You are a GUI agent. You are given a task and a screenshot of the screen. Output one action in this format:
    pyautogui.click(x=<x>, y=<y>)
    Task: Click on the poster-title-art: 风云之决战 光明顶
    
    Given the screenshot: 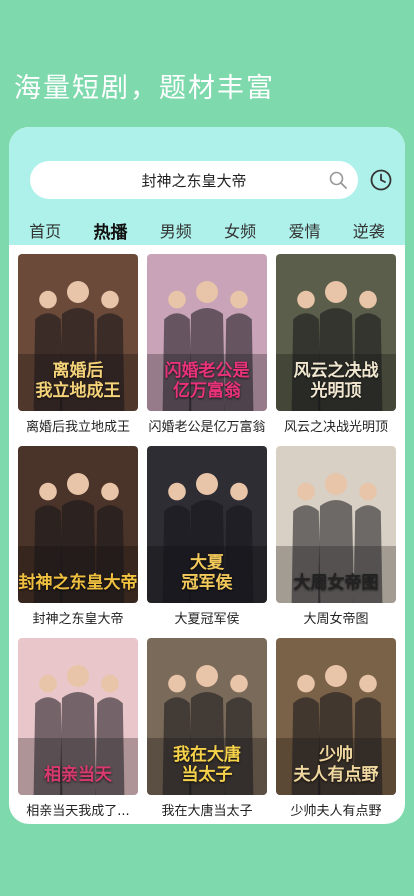 What is the action you would take?
    pyautogui.click(x=336, y=381)
    